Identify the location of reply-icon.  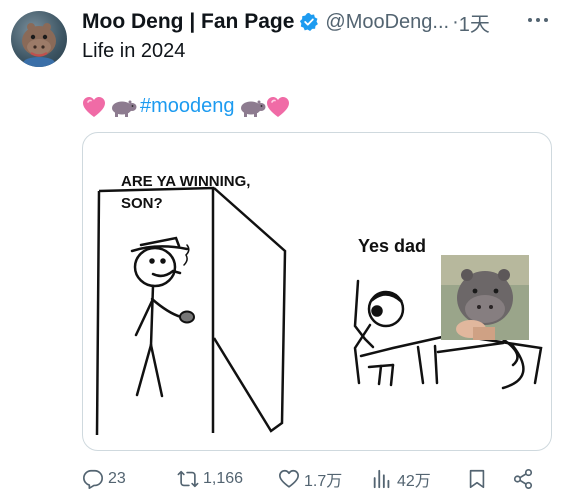
(93, 479).